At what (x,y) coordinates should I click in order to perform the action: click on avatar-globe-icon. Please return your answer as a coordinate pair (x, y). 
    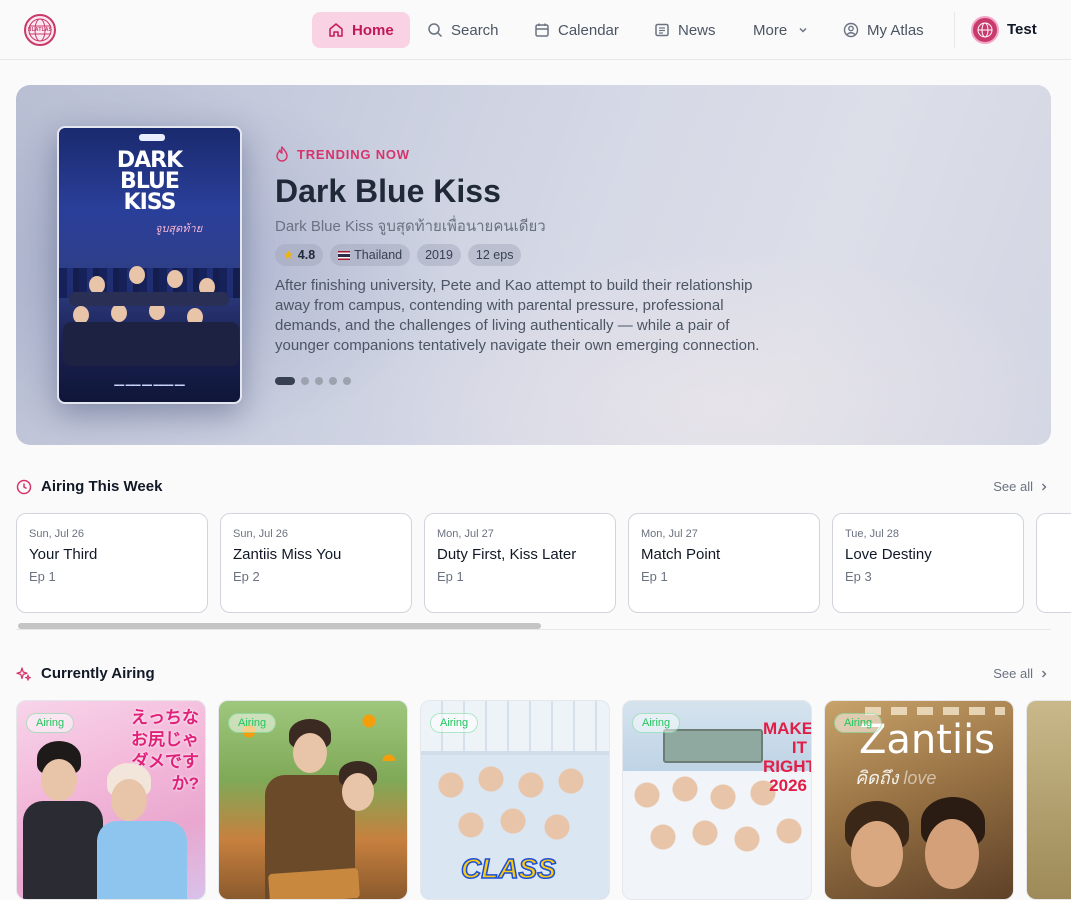
    Looking at the image, I should click on (985, 30).